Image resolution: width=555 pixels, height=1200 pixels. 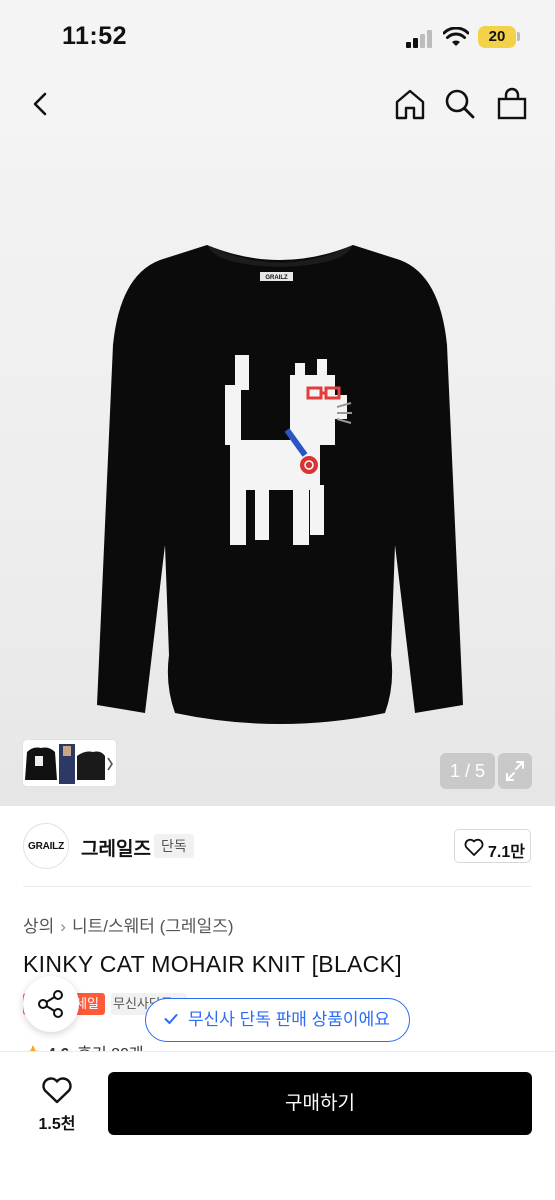 What do you see at coordinates (289, 1019) in the screenshot?
I see `tooltip-text: 무신사 단독 판매 상품이에요` at bounding box center [289, 1019].